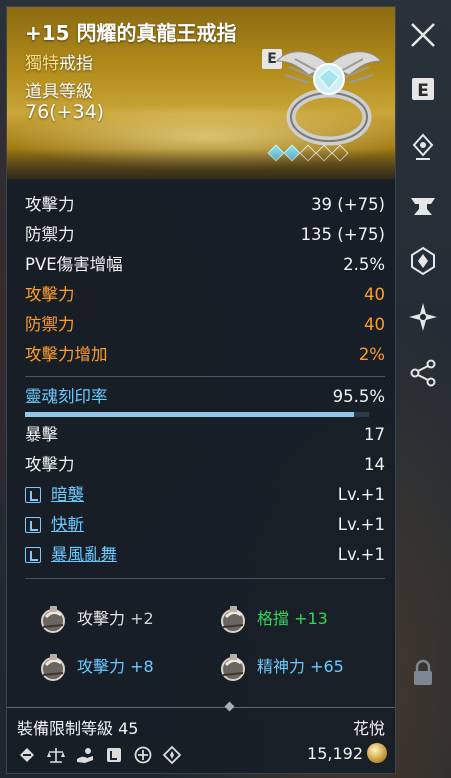  I want to click on stat-value: 135 (+75), so click(342, 234).